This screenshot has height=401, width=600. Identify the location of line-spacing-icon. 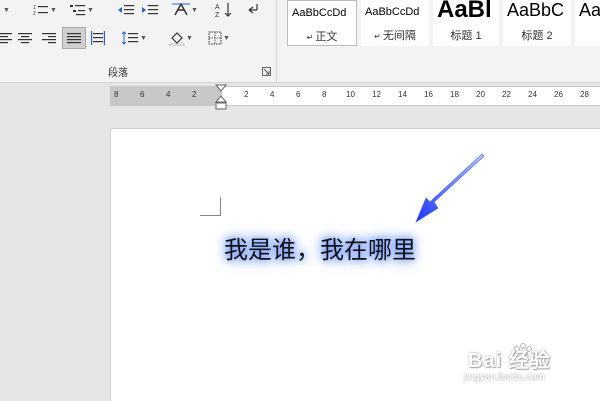
(130, 38).